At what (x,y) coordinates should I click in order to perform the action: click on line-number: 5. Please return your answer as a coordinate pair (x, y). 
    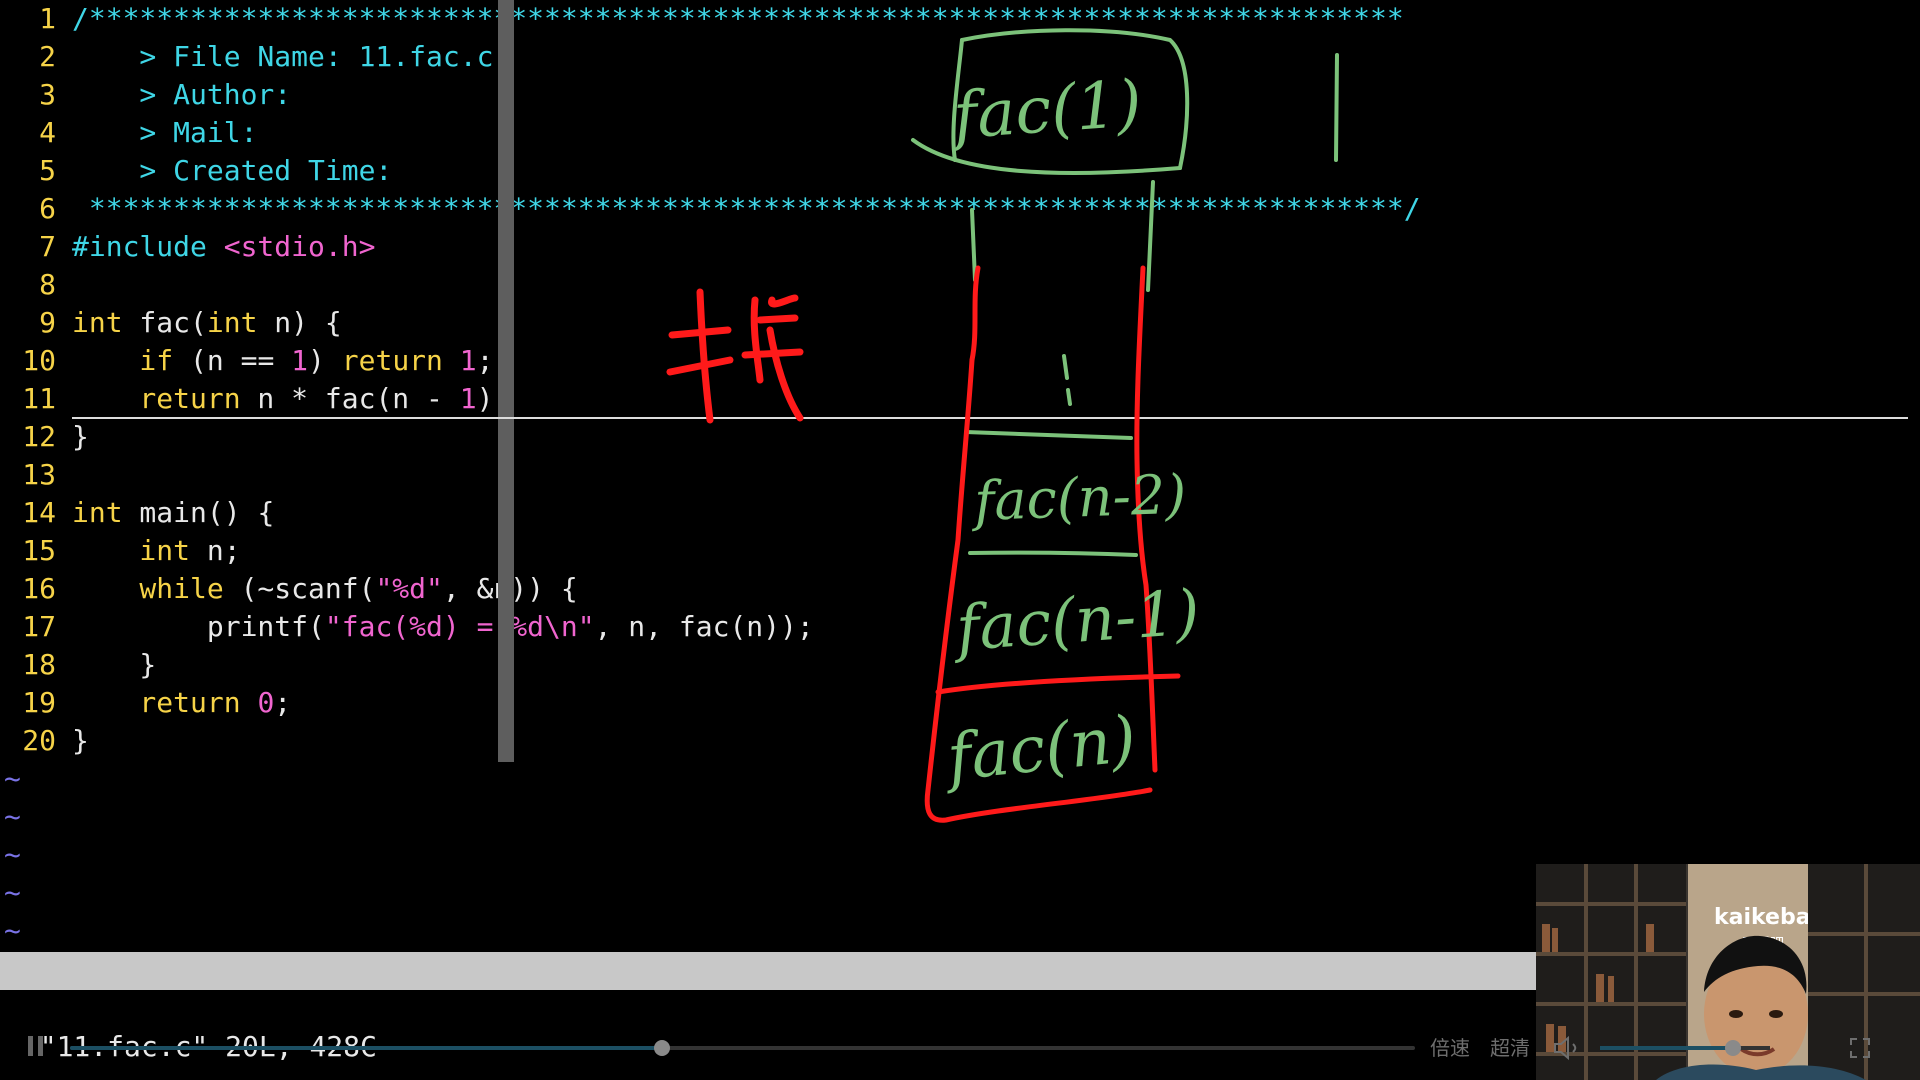
    Looking at the image, I should click on (47, 170).